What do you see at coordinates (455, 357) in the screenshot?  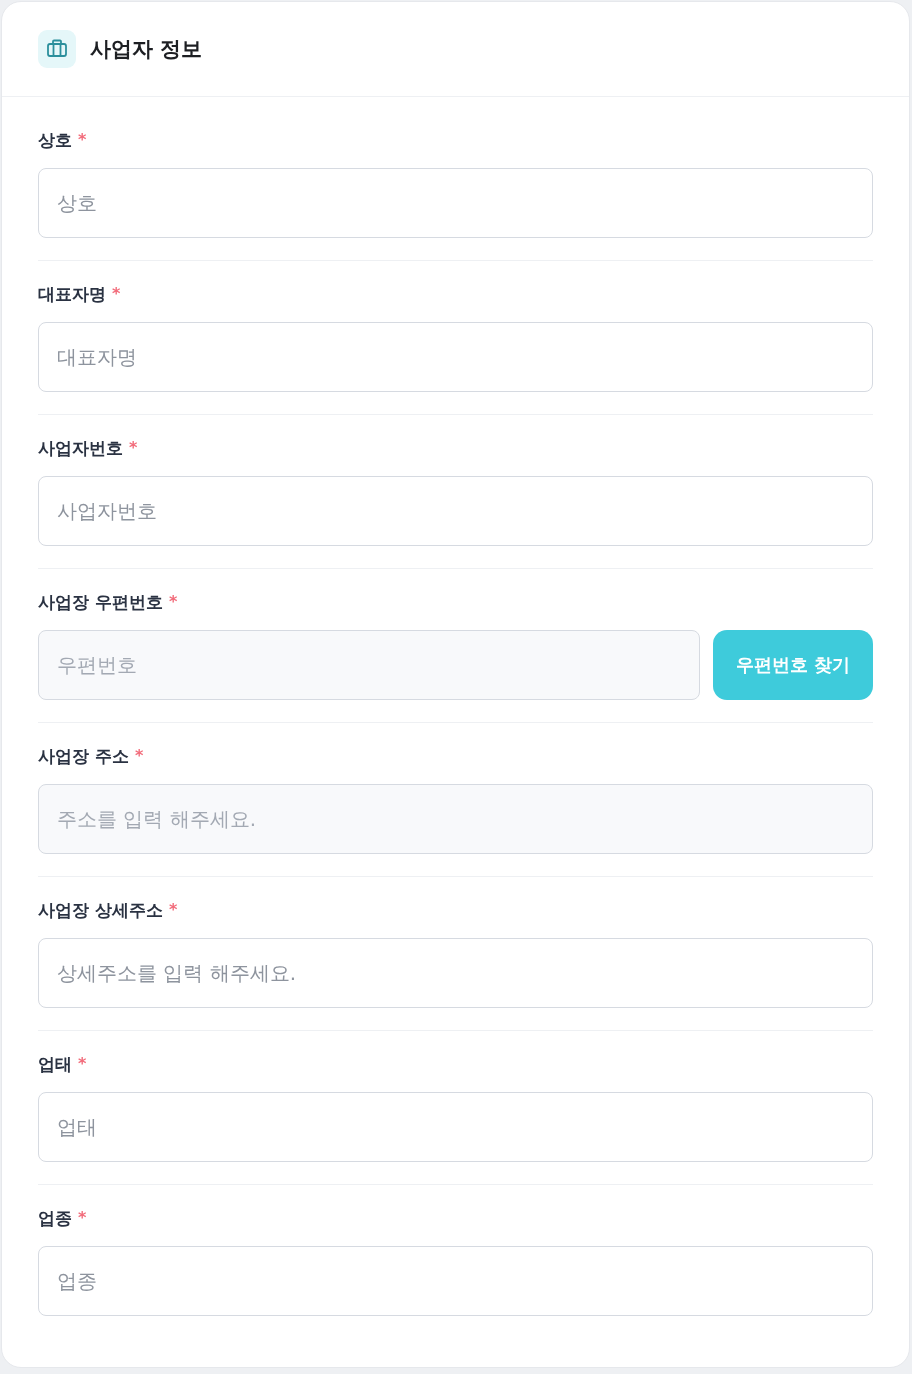 I see `input-field: 대표자명` at bounding box center [455, 357].